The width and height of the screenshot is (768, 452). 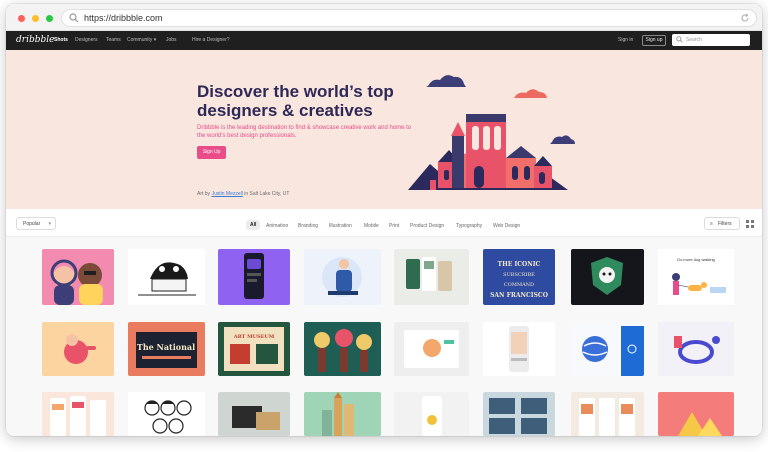 What do you see at coordinates (340, 226) in the screenshot?
I see `category-illustration: Illustration` at bounding box center [340, 226].